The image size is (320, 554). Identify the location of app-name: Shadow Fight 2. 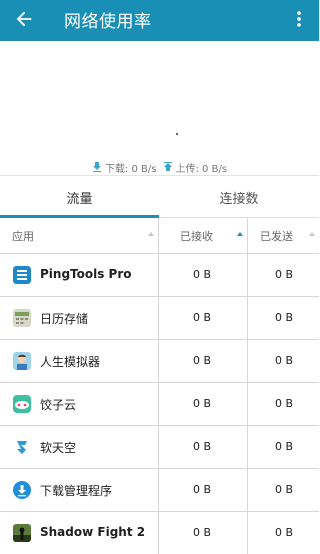
(93, 532).